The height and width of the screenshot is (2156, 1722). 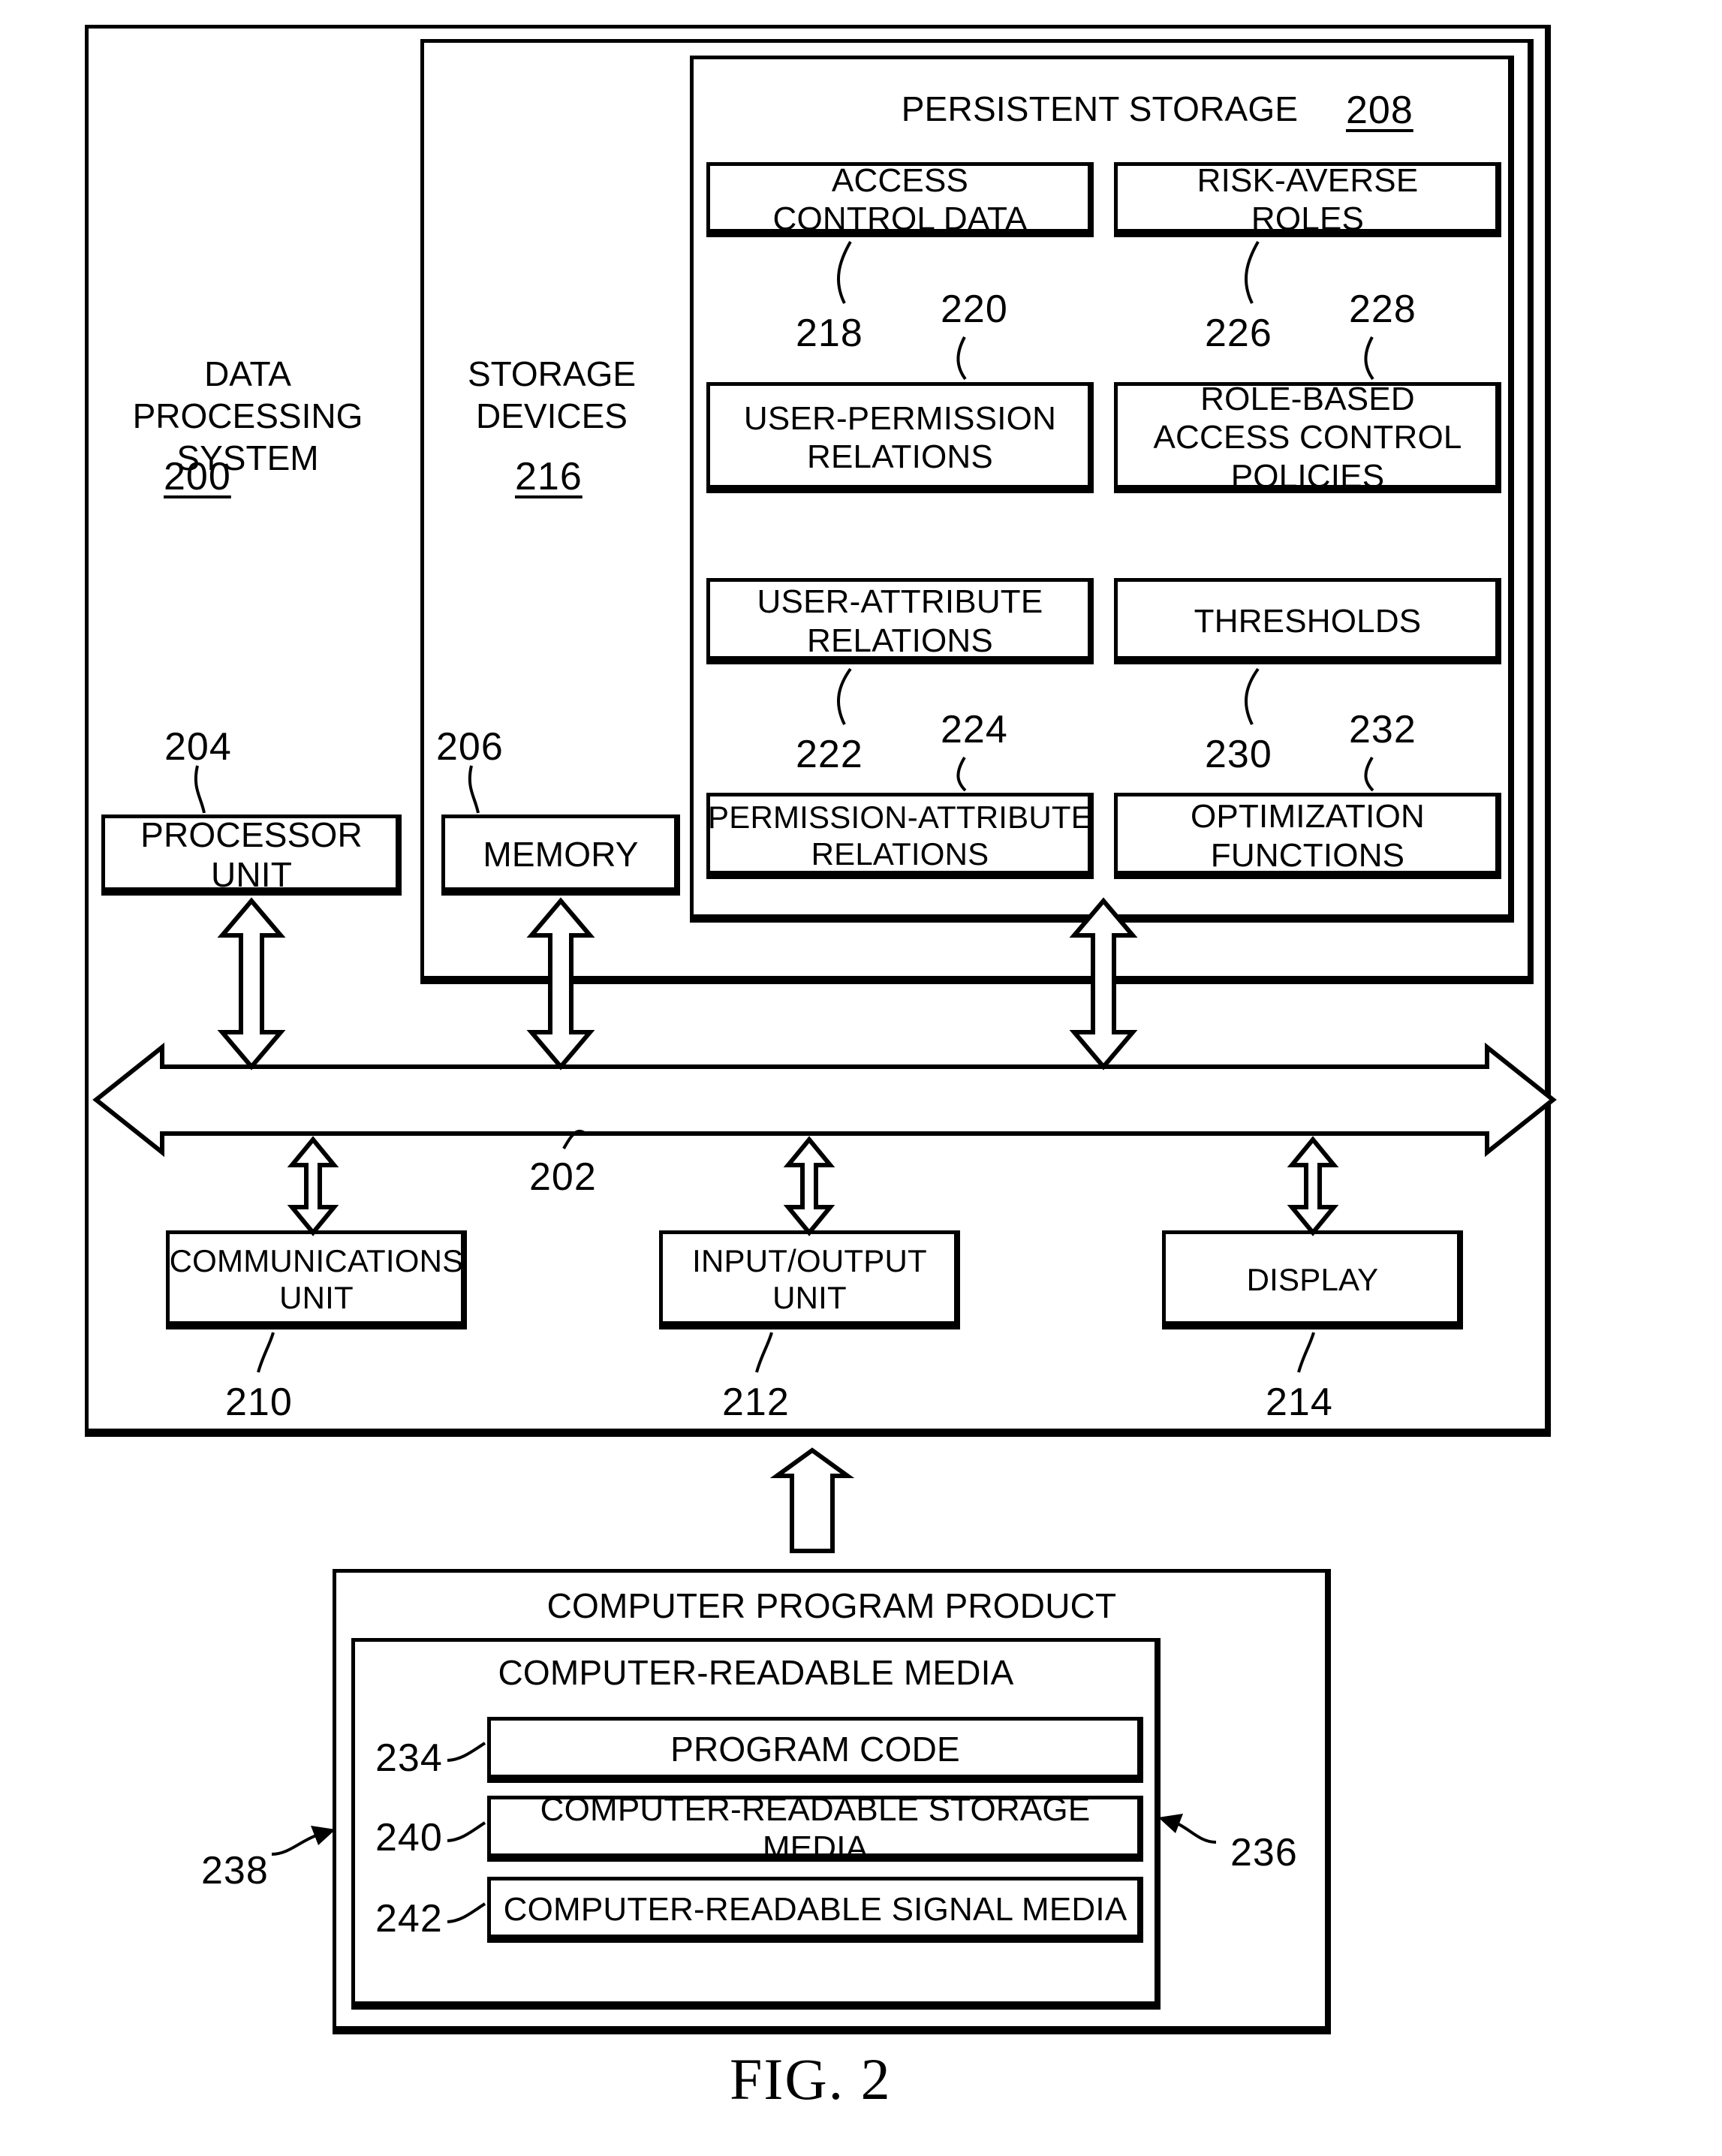 What do you see at coordinates (235, 1871) in the screenshot?
I see `ref-238: 238` at bounding box center [235, 1871].